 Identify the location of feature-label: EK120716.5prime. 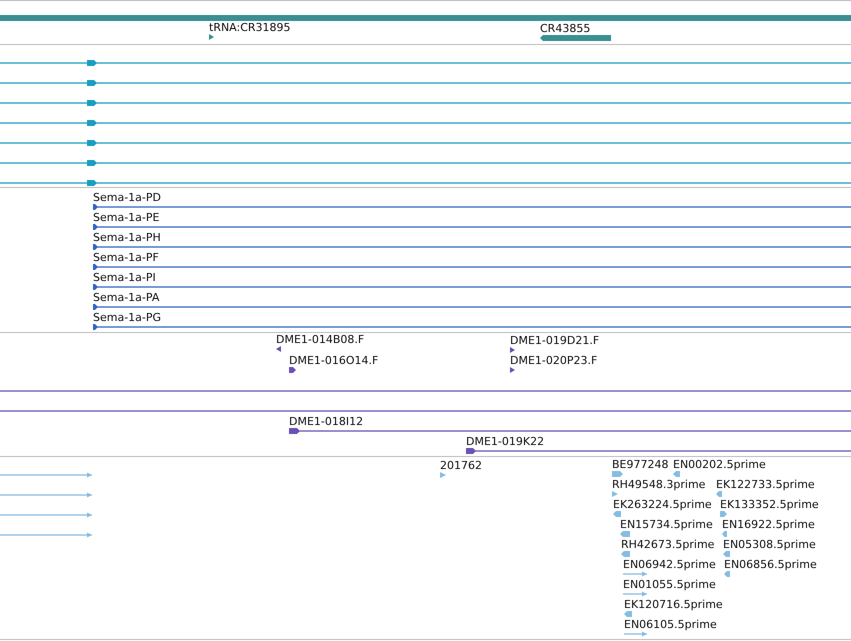
(673, 605).